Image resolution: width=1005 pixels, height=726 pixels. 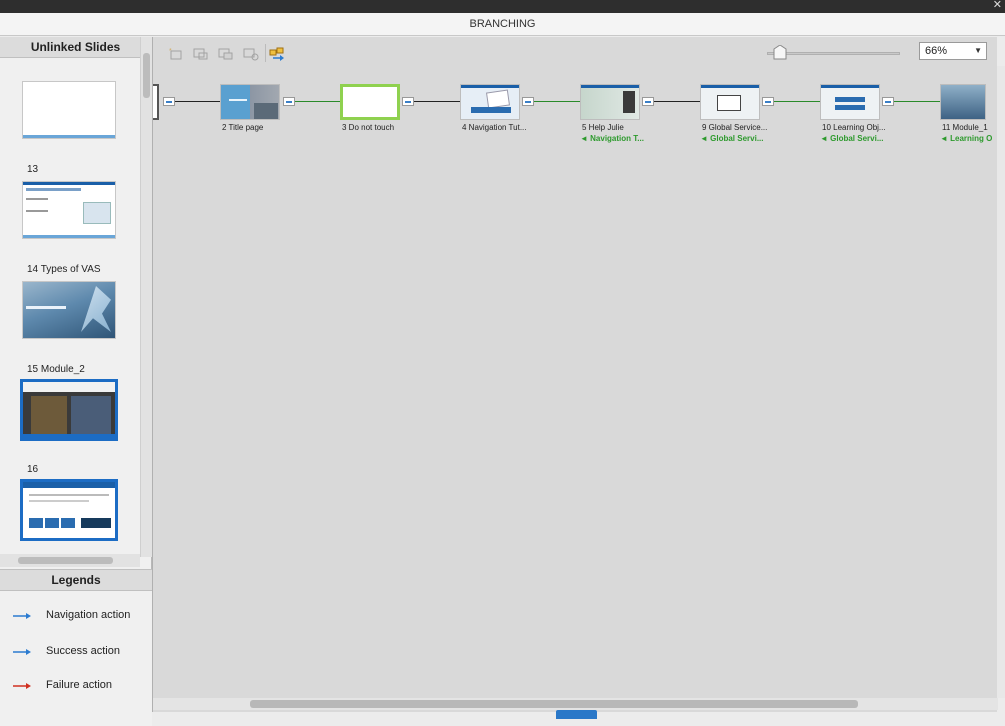 I want to click on slide-label: 16, so click(x=33, y=469).